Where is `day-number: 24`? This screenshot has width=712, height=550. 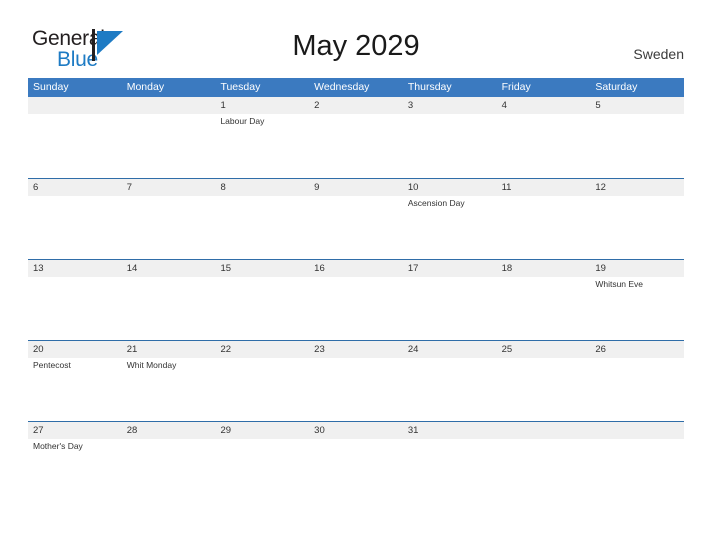
day-number: 24 is located at coordinates (413, 349).